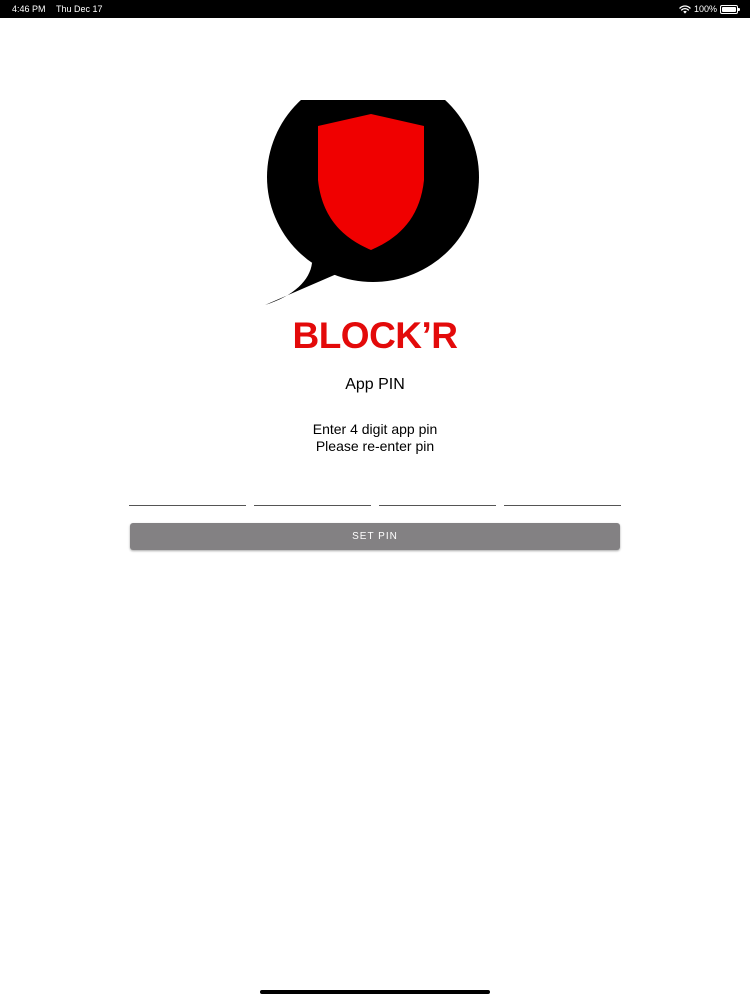 The image size is (750, 1000). I want to click on pin-digit-3-input, so click(437, 495).